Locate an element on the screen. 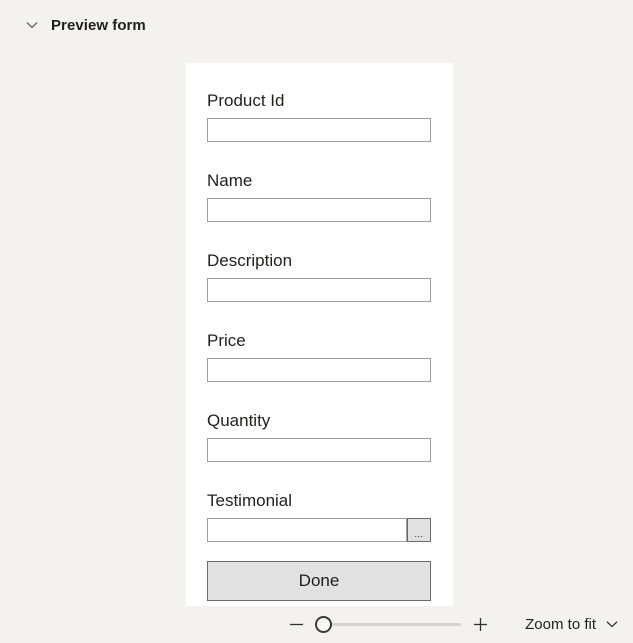 The image size is (633, 643). form-field-quantity: Quantity is located at coordinates (319, 436).